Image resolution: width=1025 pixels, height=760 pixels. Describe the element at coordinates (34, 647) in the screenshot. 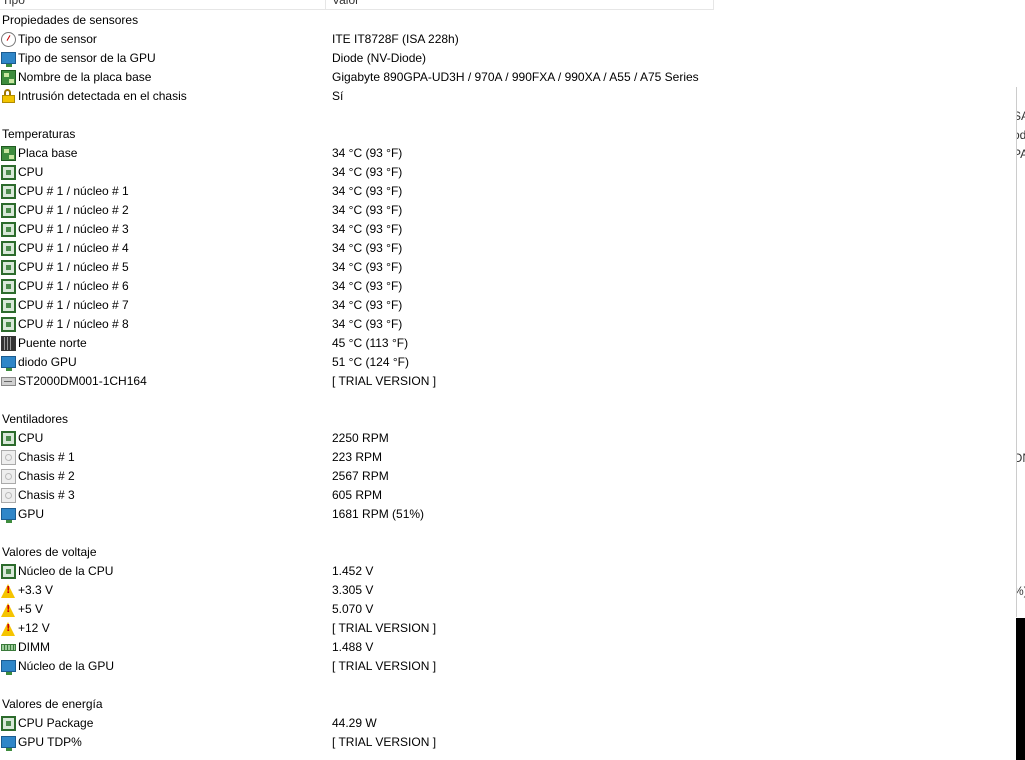

I see `item-label: DIMM` at that location.